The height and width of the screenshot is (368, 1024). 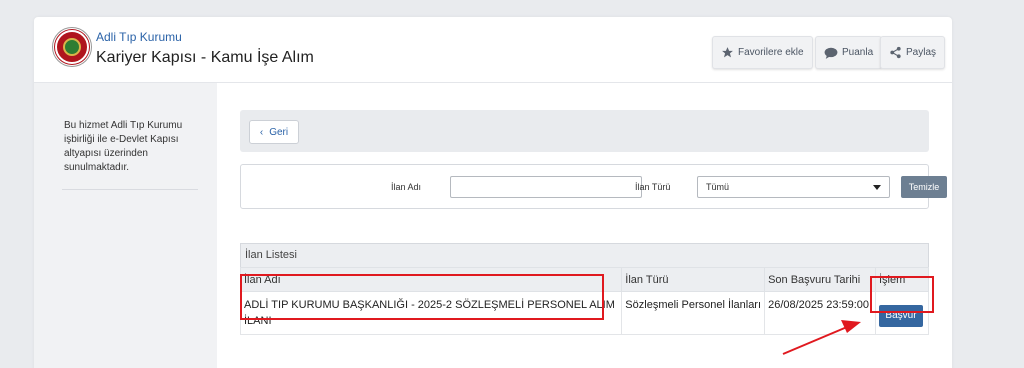 What do you see at coordinates (431, 279) in the screenshot?
I see `col-header-name: İlan Adı` at bounding box center [431, 279].